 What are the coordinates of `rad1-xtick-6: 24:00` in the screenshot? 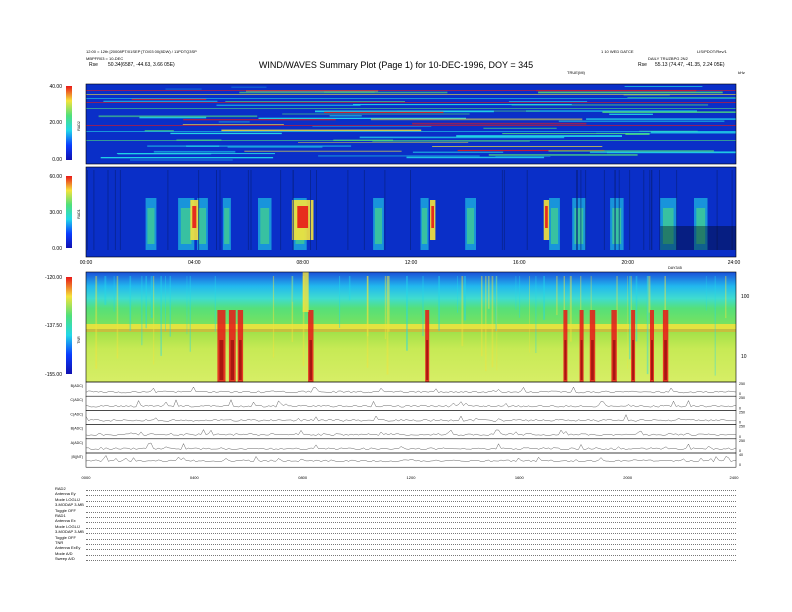 It's located at (734, 263).